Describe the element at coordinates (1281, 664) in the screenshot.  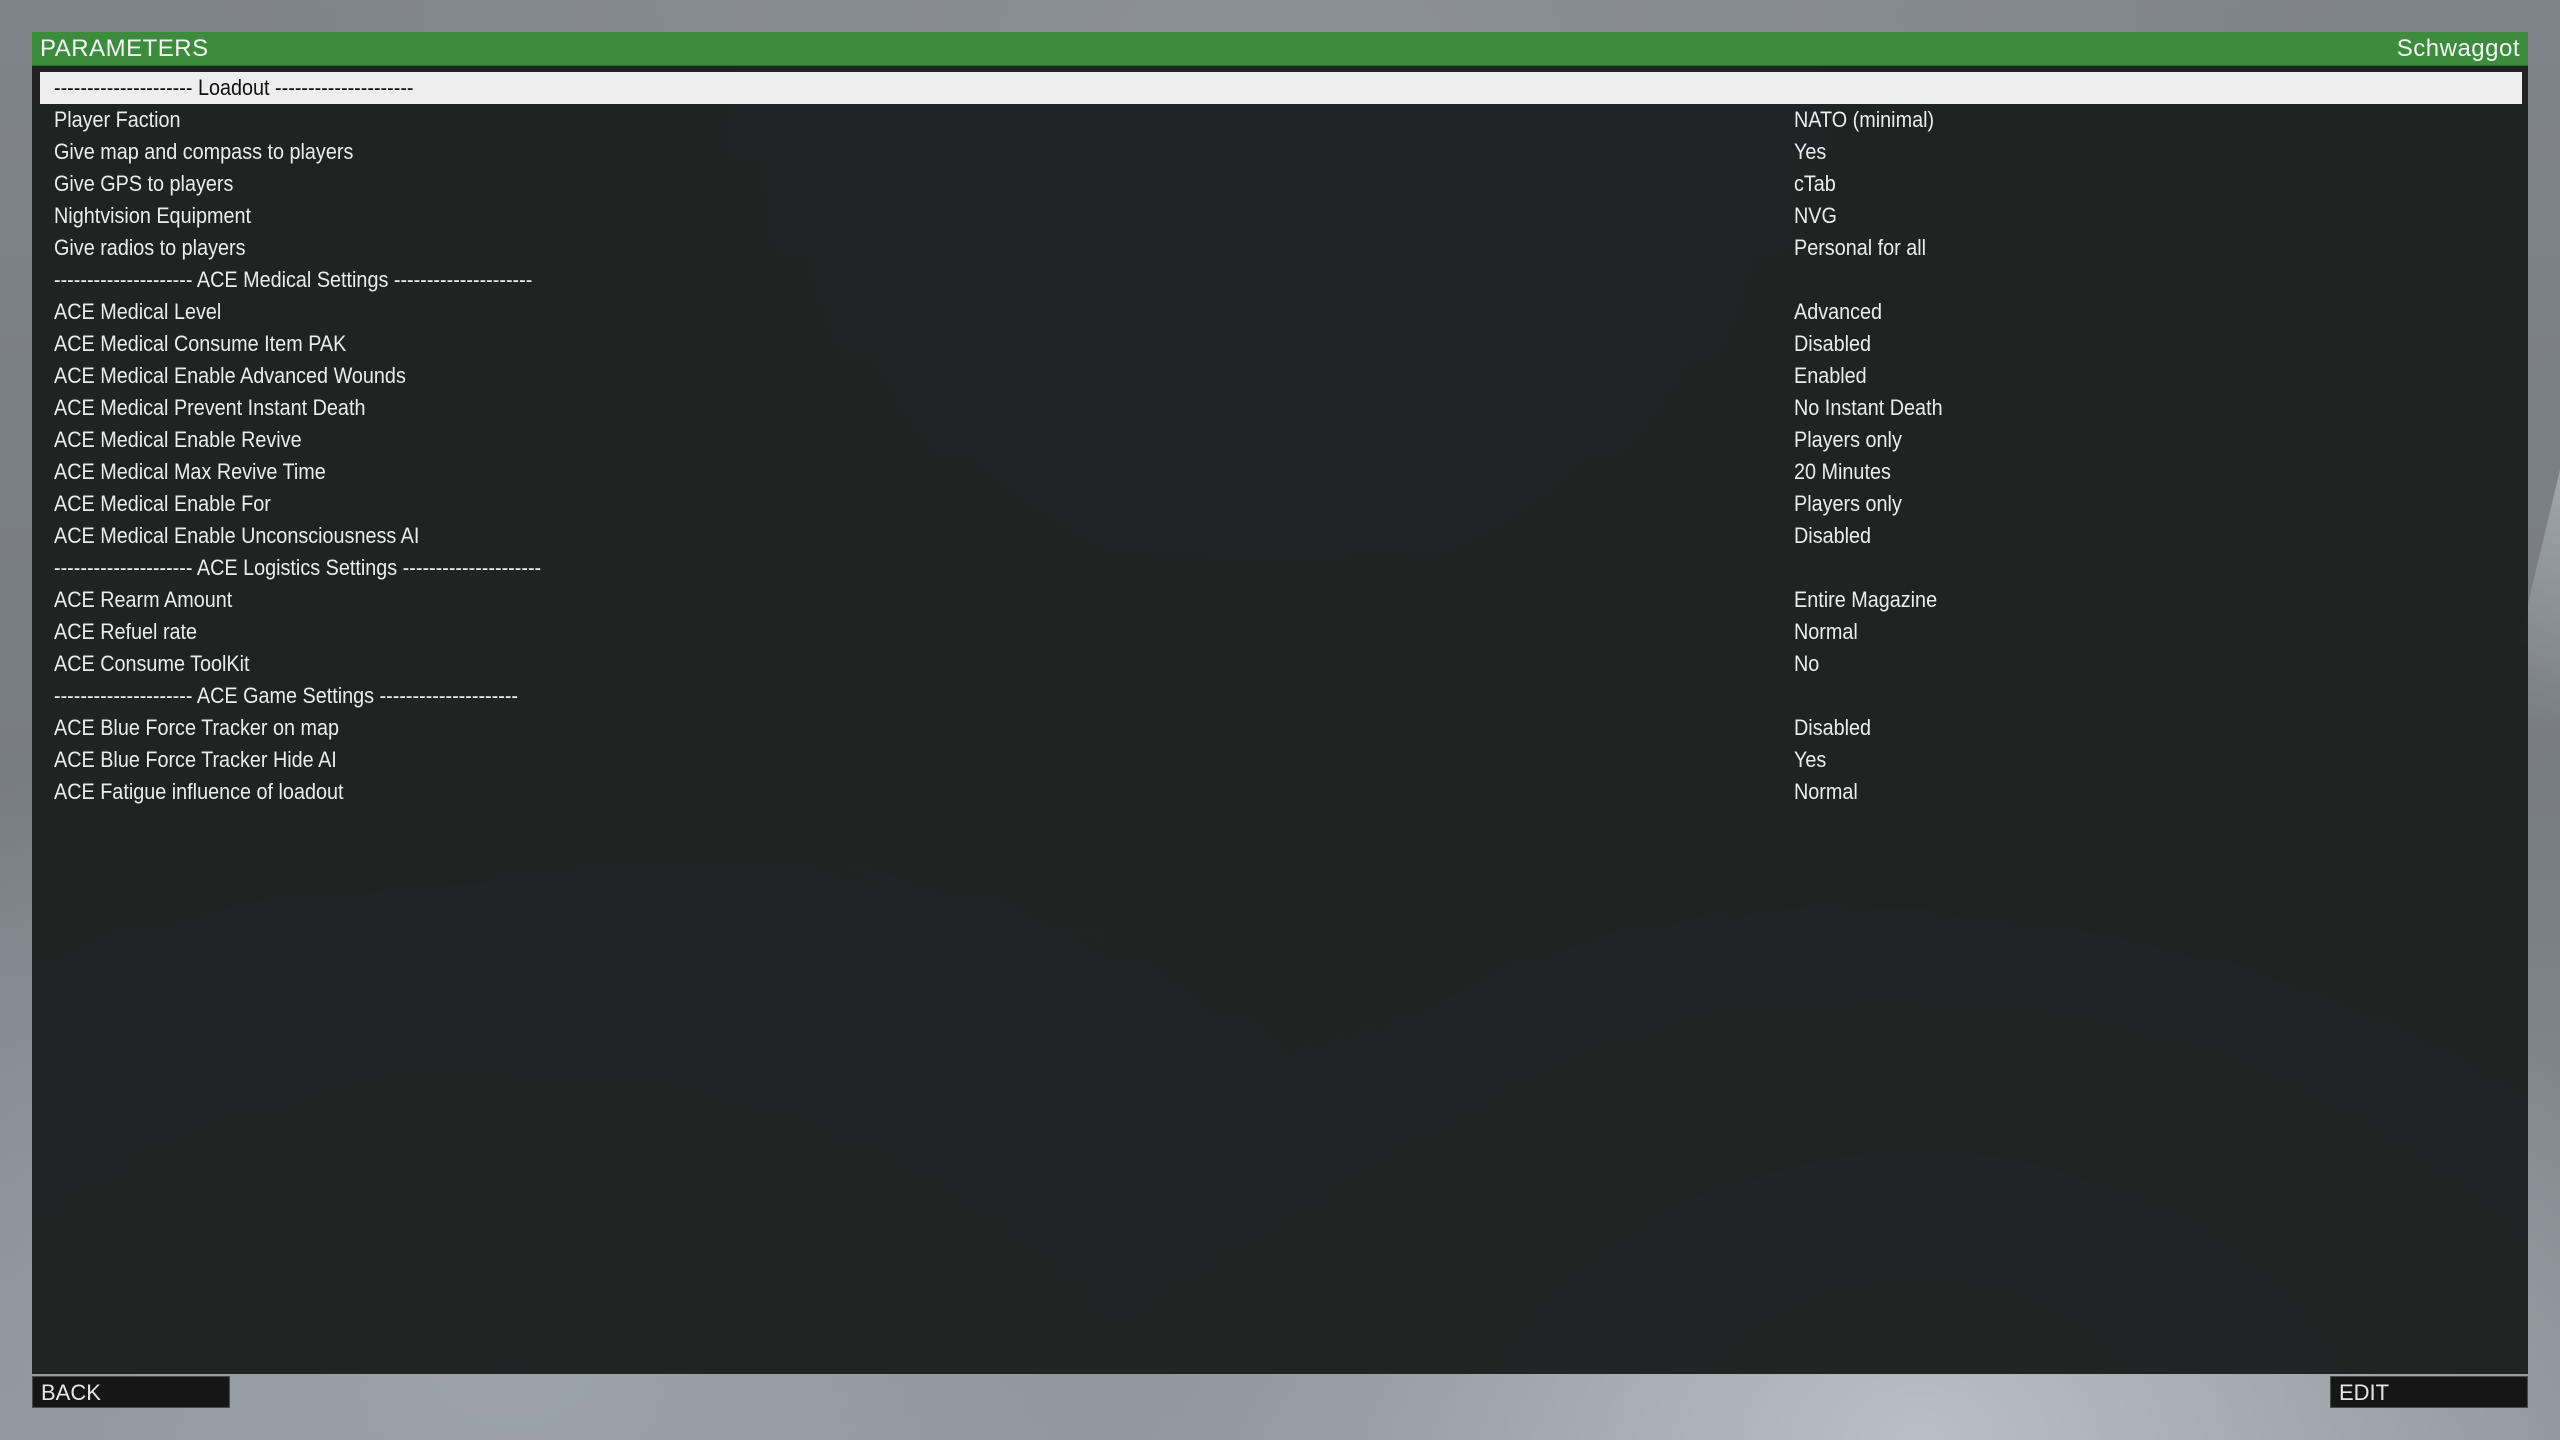
I see `param-ace-consume-toolkit: ACE Consume ToolKit No` at that location.